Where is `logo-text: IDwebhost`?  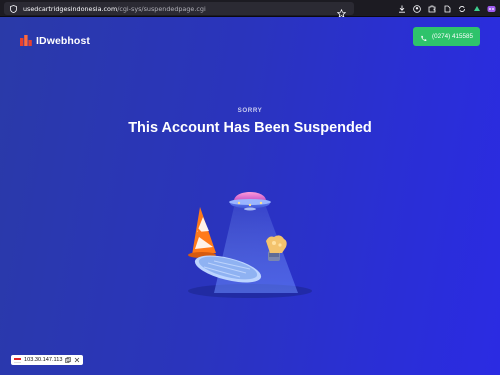
logo-text: IDwebhost is located at coordinates (63, 40).